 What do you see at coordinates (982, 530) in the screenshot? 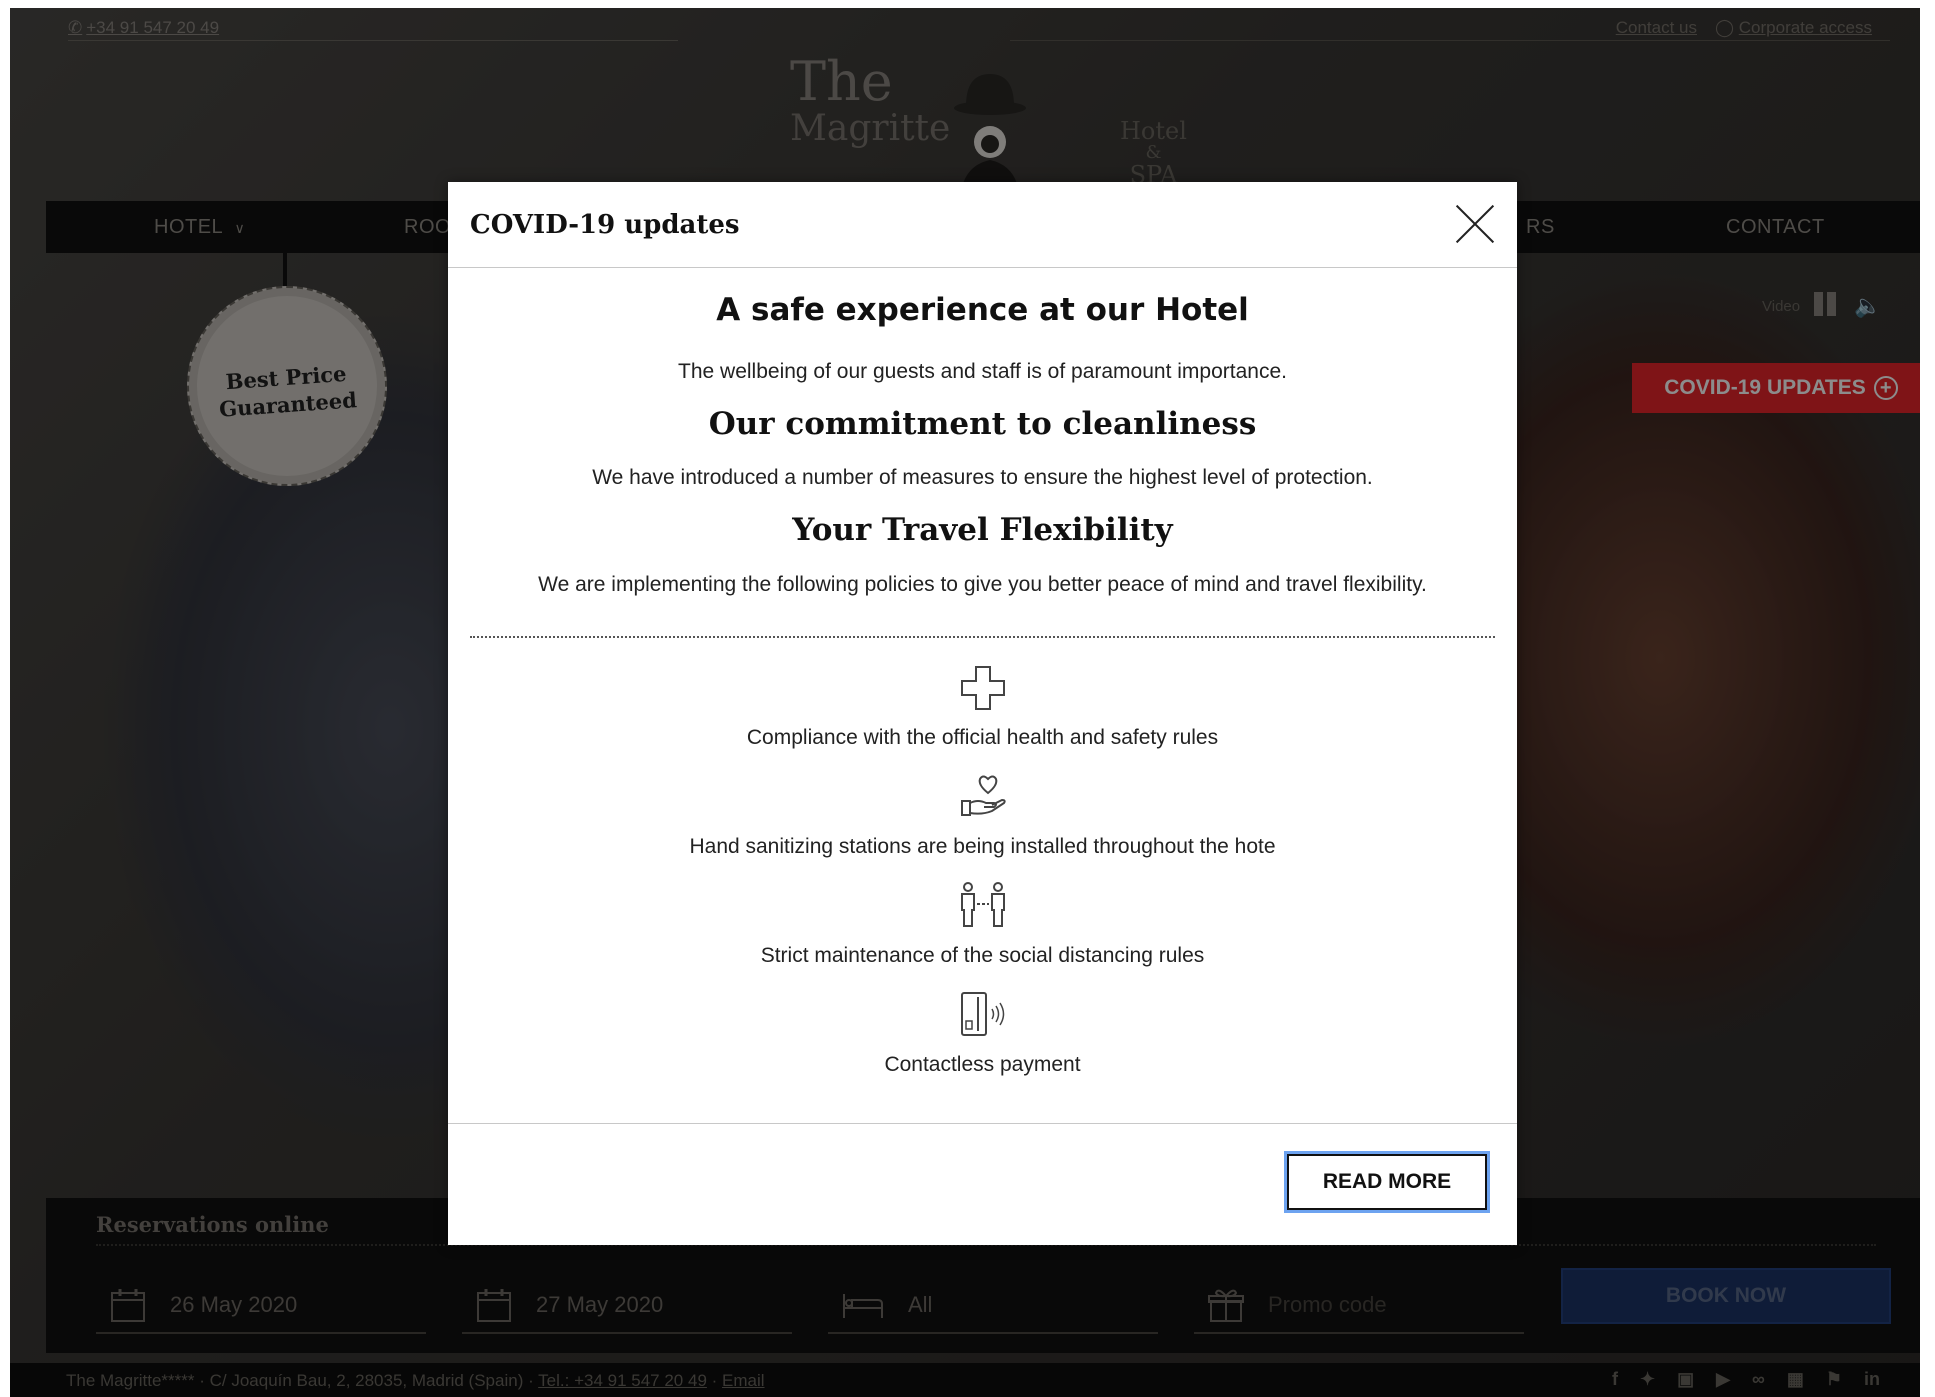
I see `flexibility-heading: Your Travel Flexibility` at bounding box center [982, 530].